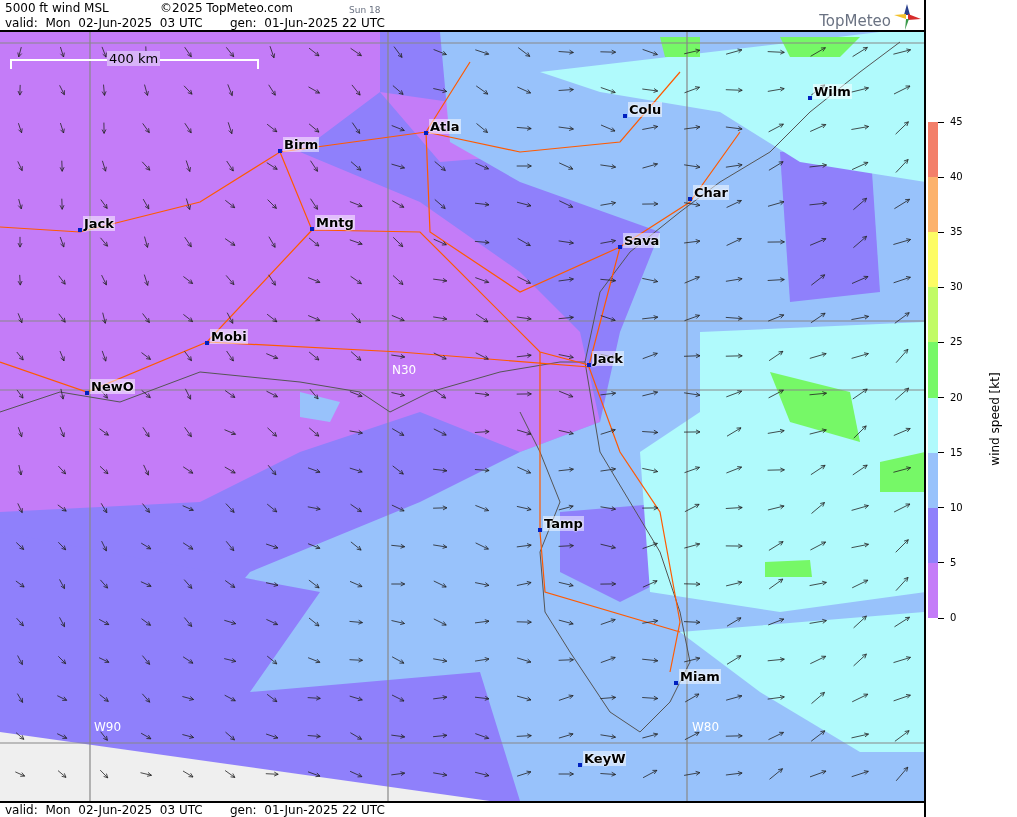 Image resolution: width=1017 pixels, height=817 pixels. What do you see at coordinates (445, 126) in the screenshot?
I see `city-label: Atla` at bounding box center [445, 126].